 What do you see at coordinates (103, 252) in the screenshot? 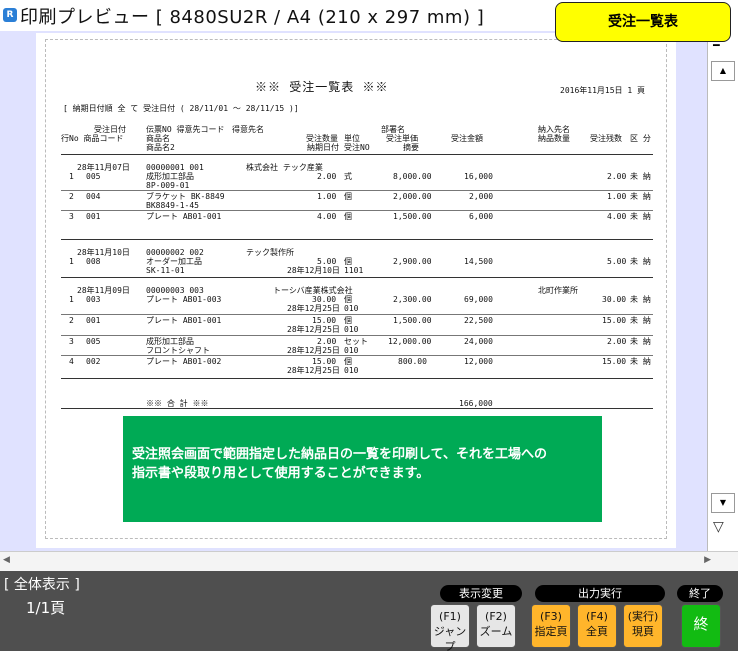
I see `order-date: 28年11月10日` at bounding box center [103, 252].